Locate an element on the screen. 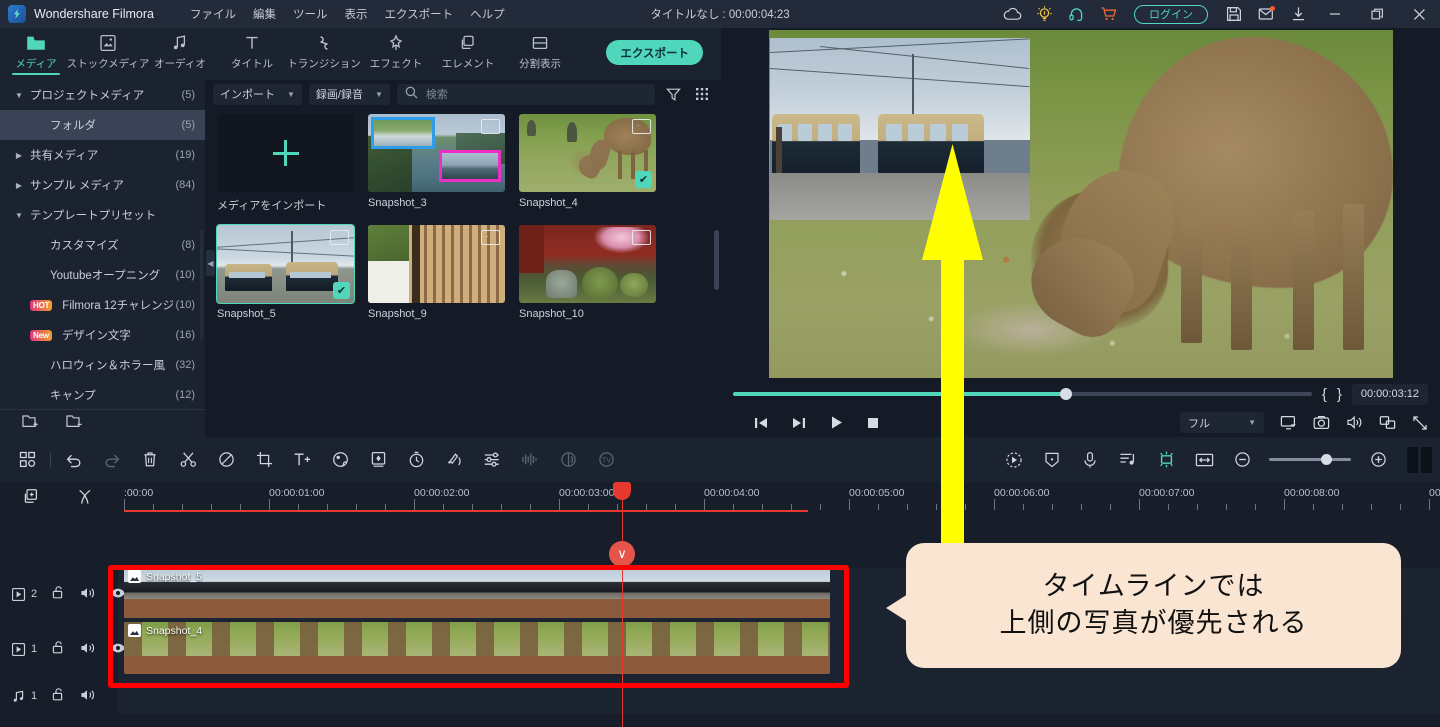 This screenshot has height=727, width=1440. headset-icon is located at coordinates (1076, 14).